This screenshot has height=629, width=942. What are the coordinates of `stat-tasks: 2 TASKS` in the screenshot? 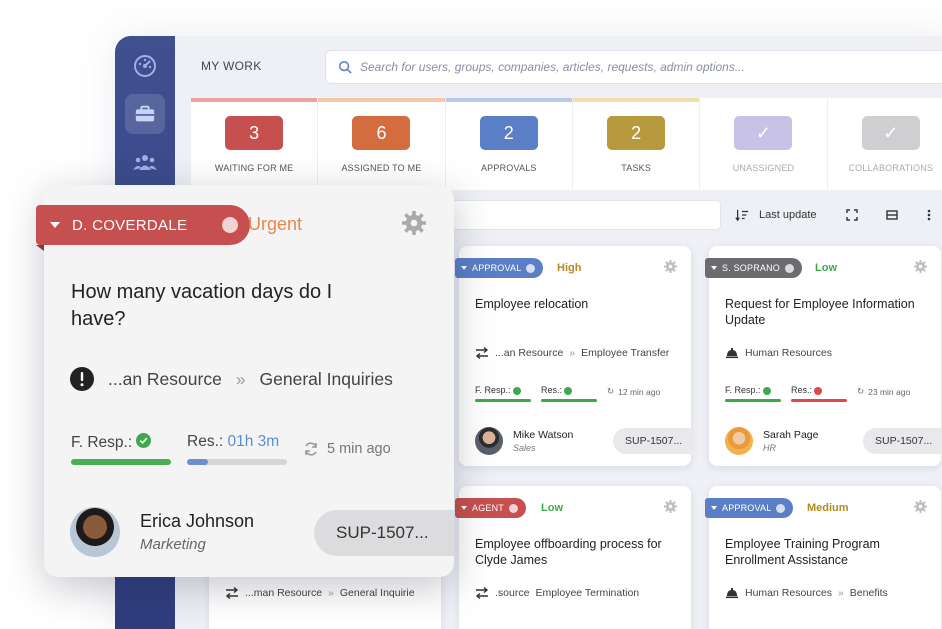 It's located at (636, 144).